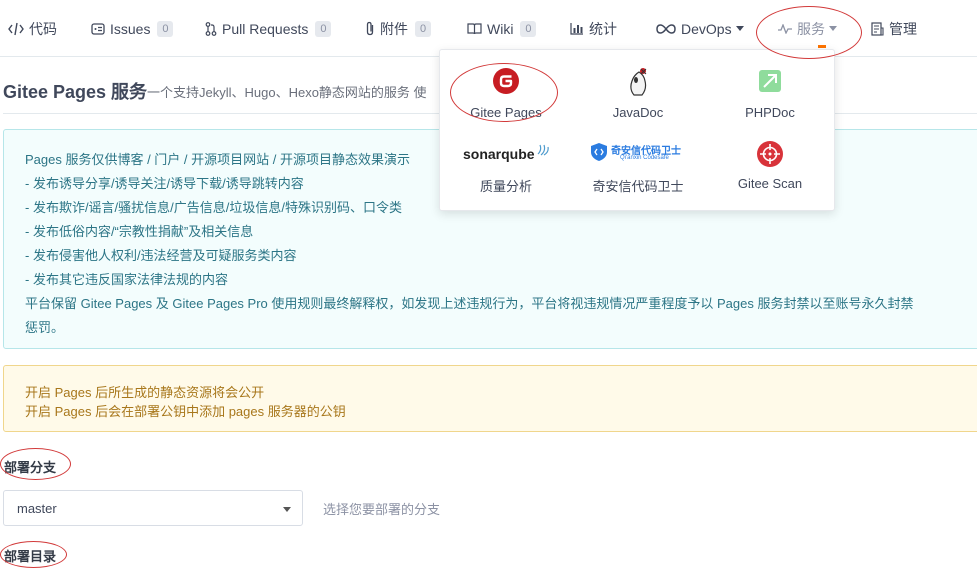 Image resolution: width=977 pixels, height=571 pixels. Describe the element at coordinates (528, 28) in the screenshot. I see `wiki-count-badge: 0` at that location.